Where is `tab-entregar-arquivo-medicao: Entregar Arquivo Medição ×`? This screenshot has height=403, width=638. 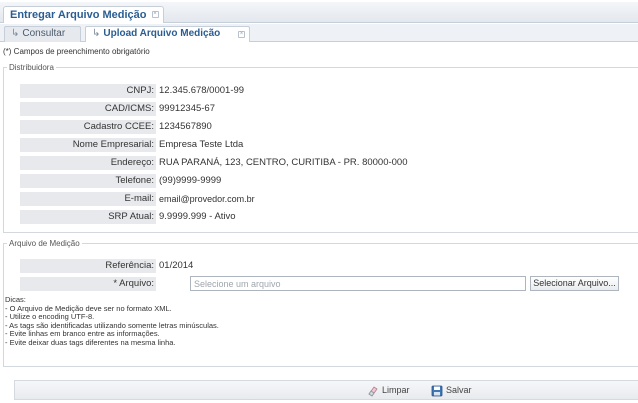
tab-entregar-arquivo-medicao: Entregar Arquivo Medição × is located at coordinates (83, 14).